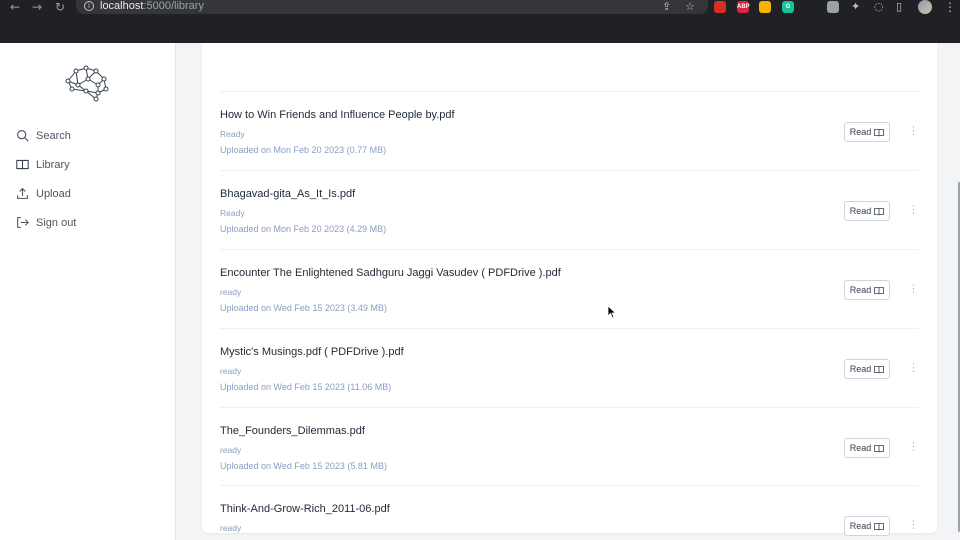 Image resolution: width=960 pixels, height=540 pixels. Describe the element at coordinates (303, 229) in the screenshot. I see `document-upload-info: Uploaded on Mon Feb 20 2023 (4.29 MB)` at that location.